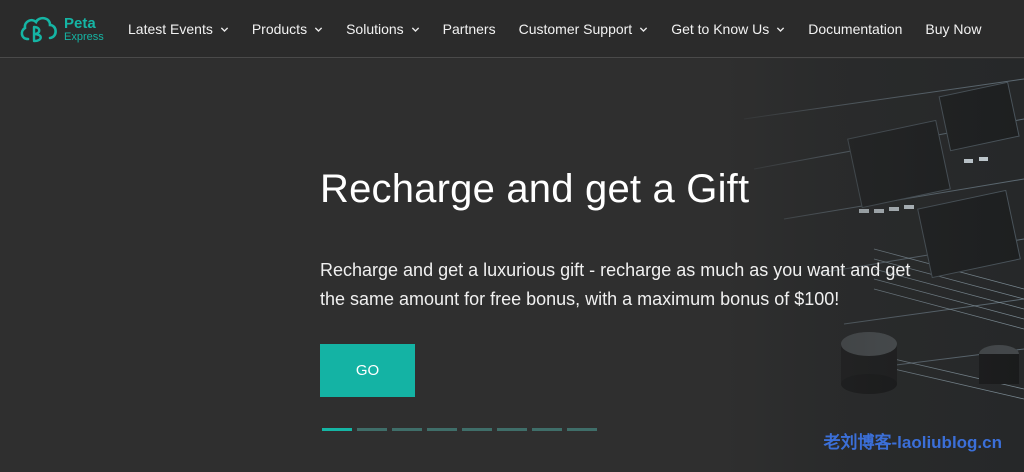 The width and height of the screenshot is (1024, 472). I want to click on nav-item-latest-events: Latest Events, so click(178, 29).